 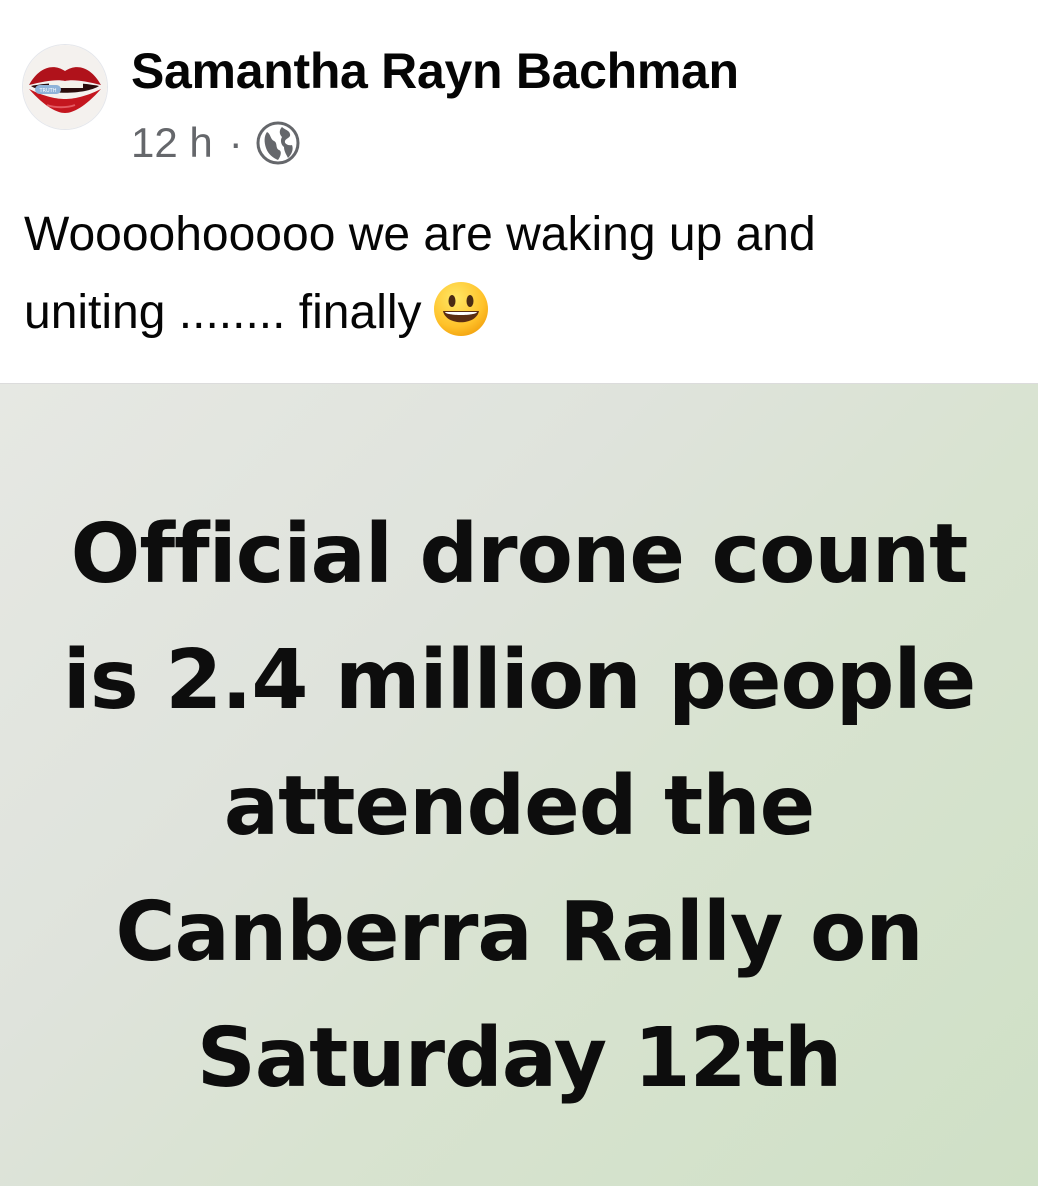 I want to click on avatar-lips-icon: TRUTH, so click(x=65, y=87).